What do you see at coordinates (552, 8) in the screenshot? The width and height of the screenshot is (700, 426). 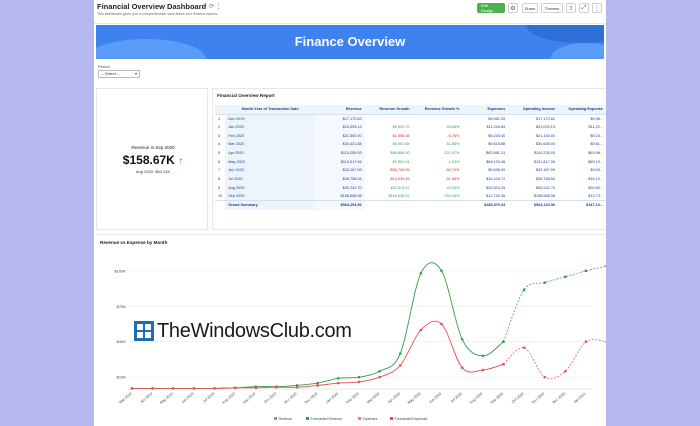 I see `themes-button: Themes` at bounding box center [552, 8].